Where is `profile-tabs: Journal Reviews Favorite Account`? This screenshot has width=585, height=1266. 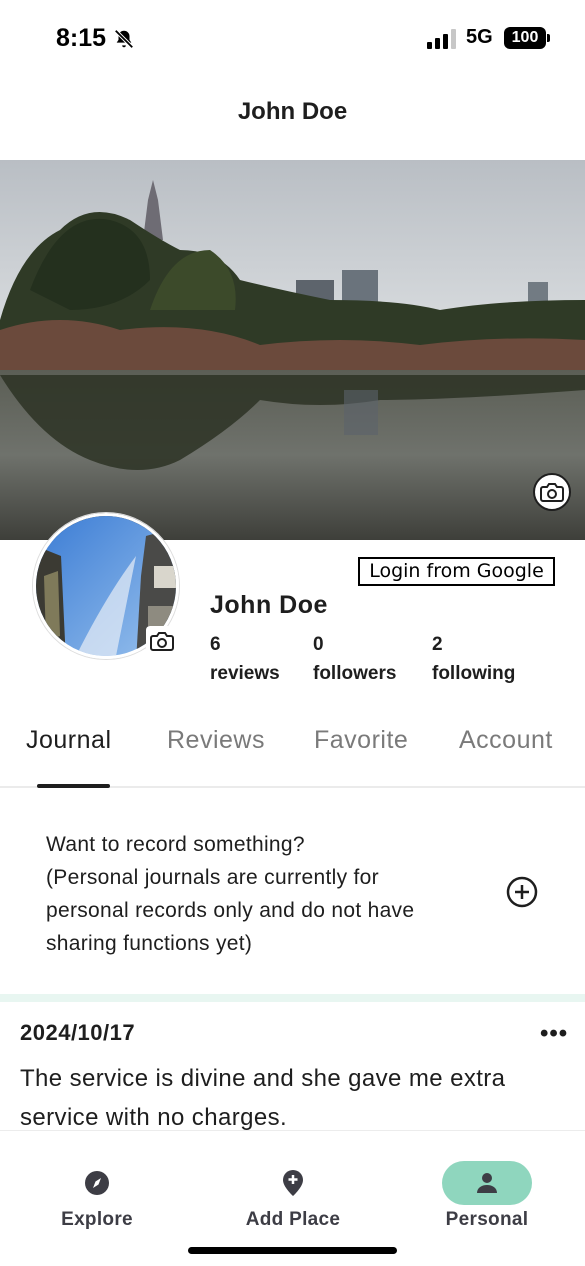
profile-tabs: Journal Reviews Favorite Account is located at coordinates (292, 757).